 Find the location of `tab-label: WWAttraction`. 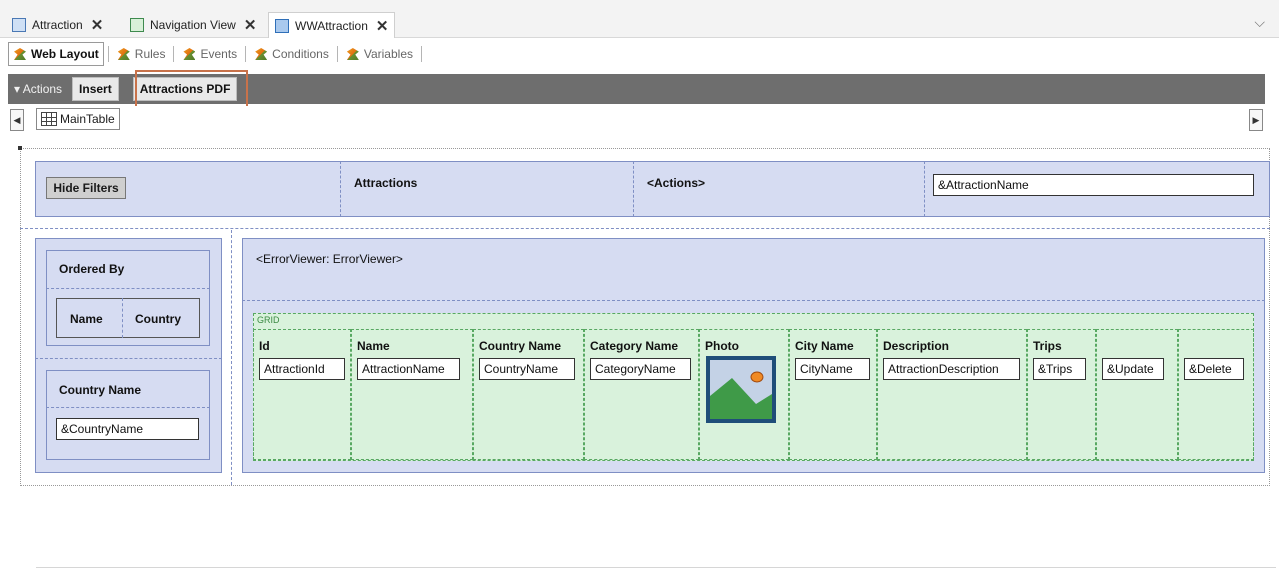

tab-label: WWAttraction is located at coordinates (331, 25).